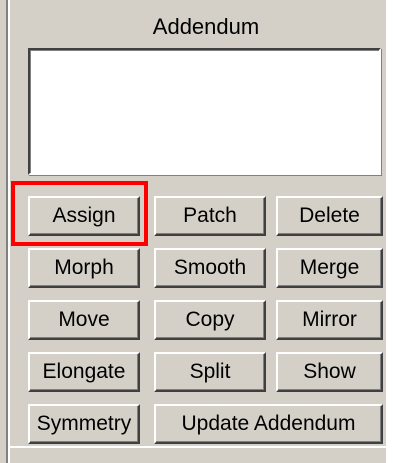 This screenshot has width=393, height=463. Describe the element at coordinates (210, 372) in the screenshot. I see `split-button: Split` at that location.